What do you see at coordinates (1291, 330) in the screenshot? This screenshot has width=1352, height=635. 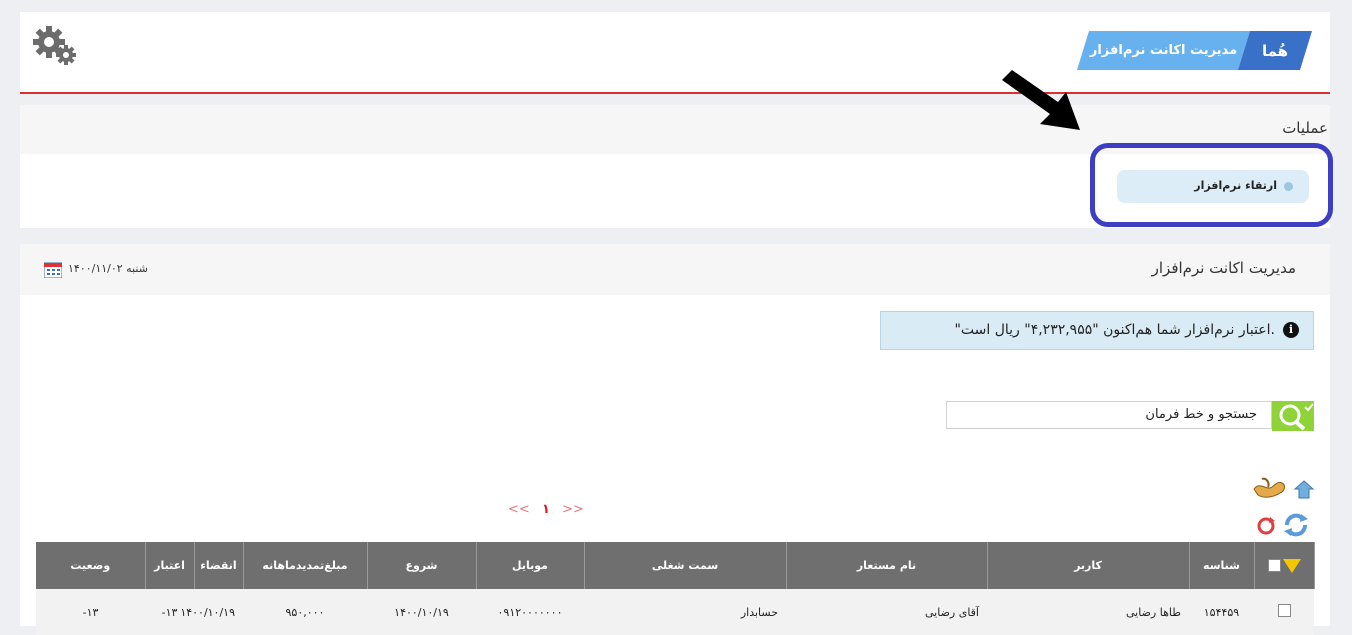 I see `info-icon: i` at bounding box center [1291, 330].